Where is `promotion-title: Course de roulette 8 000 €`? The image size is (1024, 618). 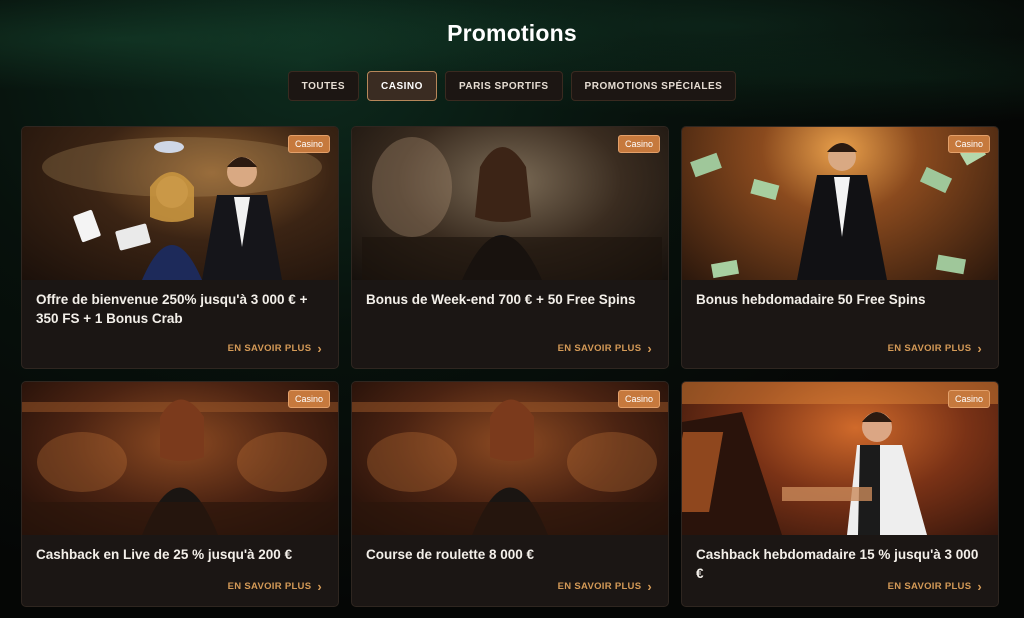
promotion-title: Course de roulette 8 000 € is located at coordinates (450, 554).